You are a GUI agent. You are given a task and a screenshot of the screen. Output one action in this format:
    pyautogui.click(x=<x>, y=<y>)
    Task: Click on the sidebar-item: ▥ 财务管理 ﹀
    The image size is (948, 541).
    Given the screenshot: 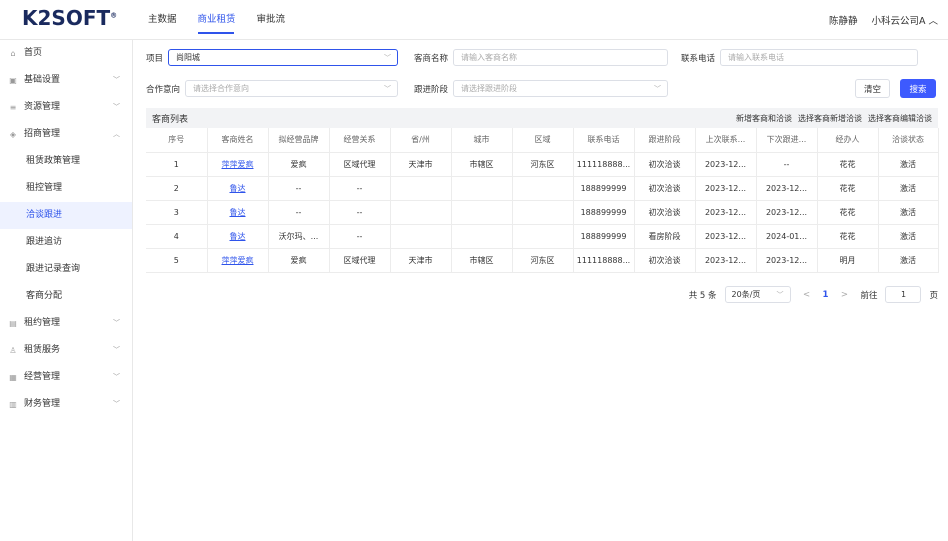 What is the action you would take?
    pyautogui.click(x=66, y=404)
    